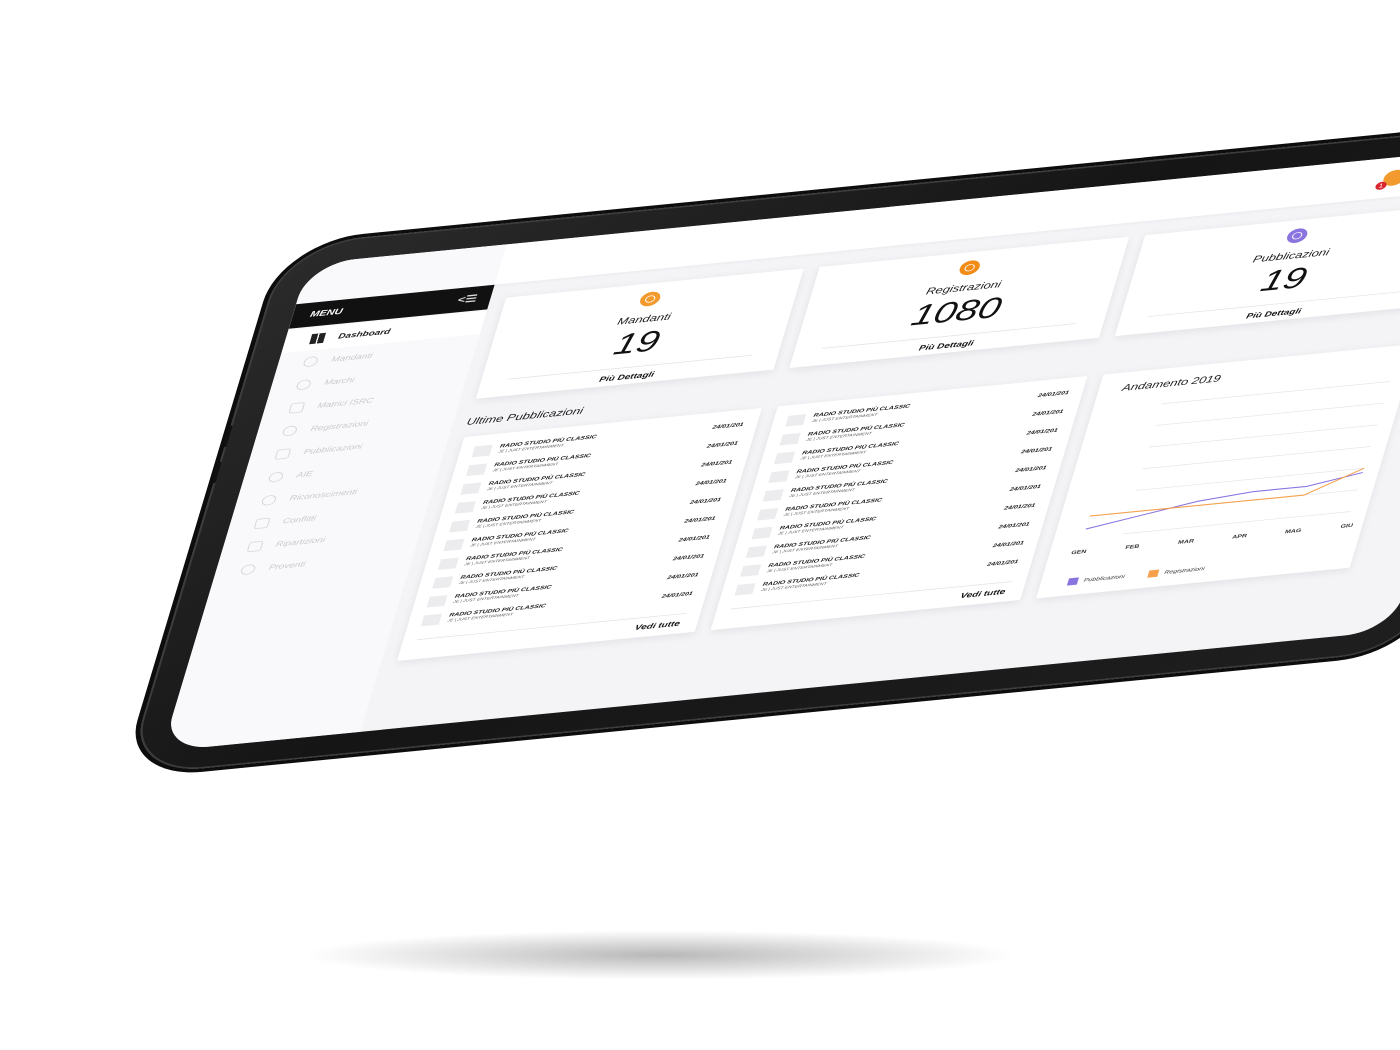 The width and height of the screenshot is (1400, 1050). I want to click on notification-badge: 1, so click(1381, 186).